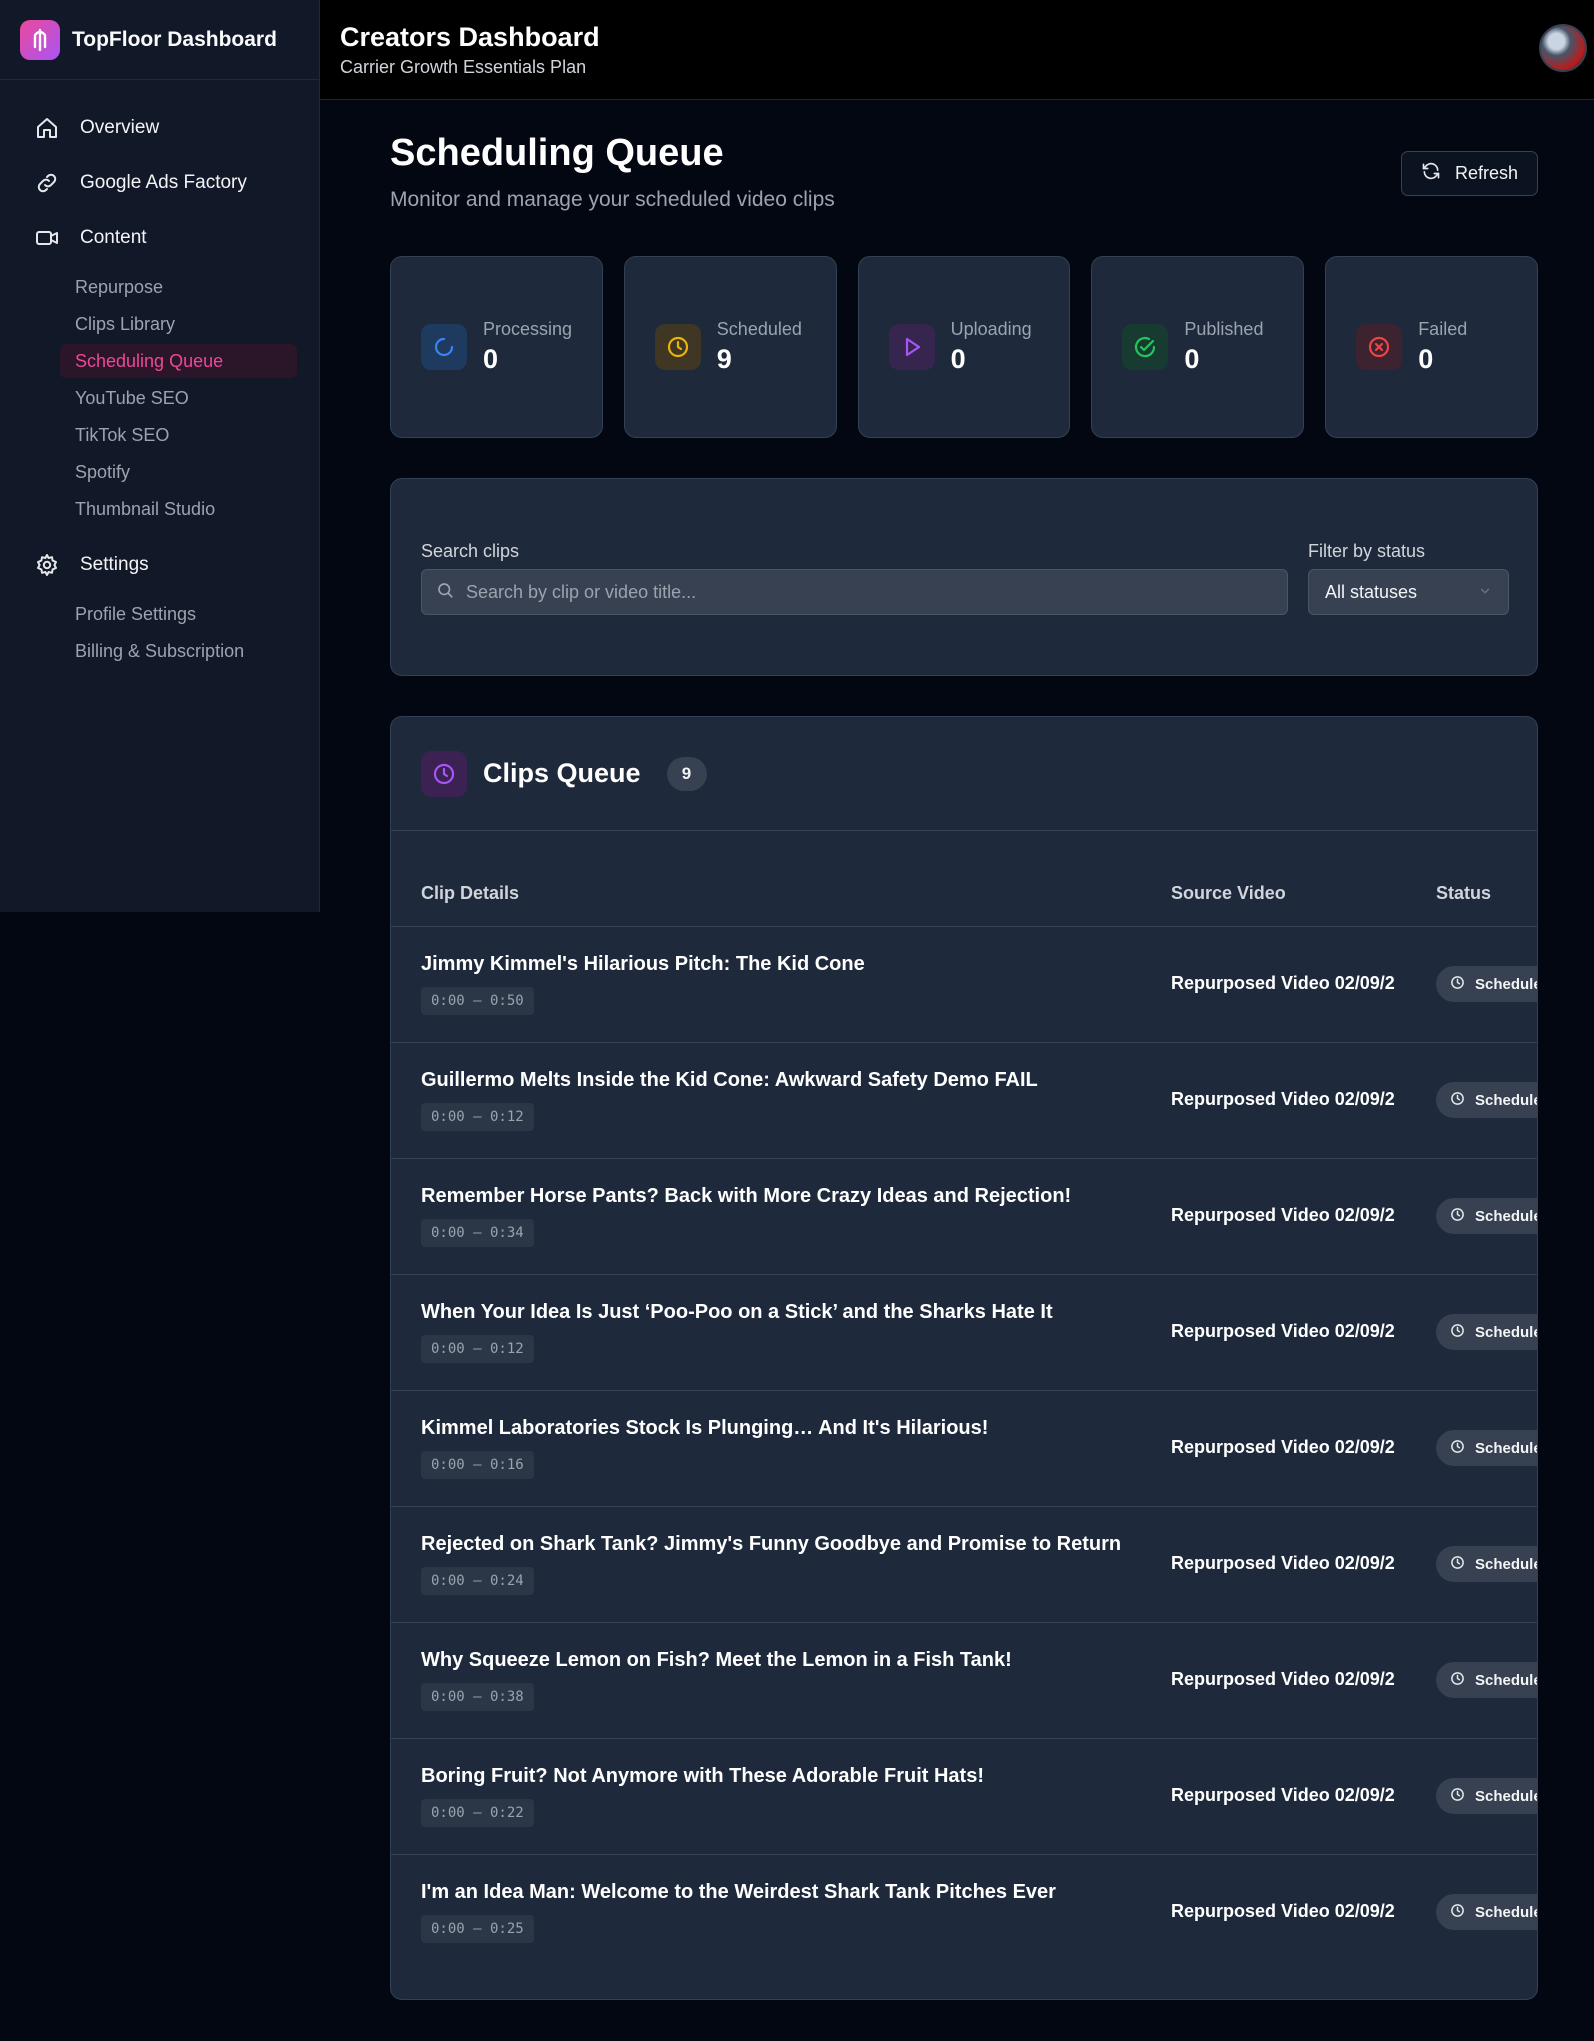  Describe the element at coordinates (1379, 347) in the screenshot. I see `x-circle-icon` at that location.